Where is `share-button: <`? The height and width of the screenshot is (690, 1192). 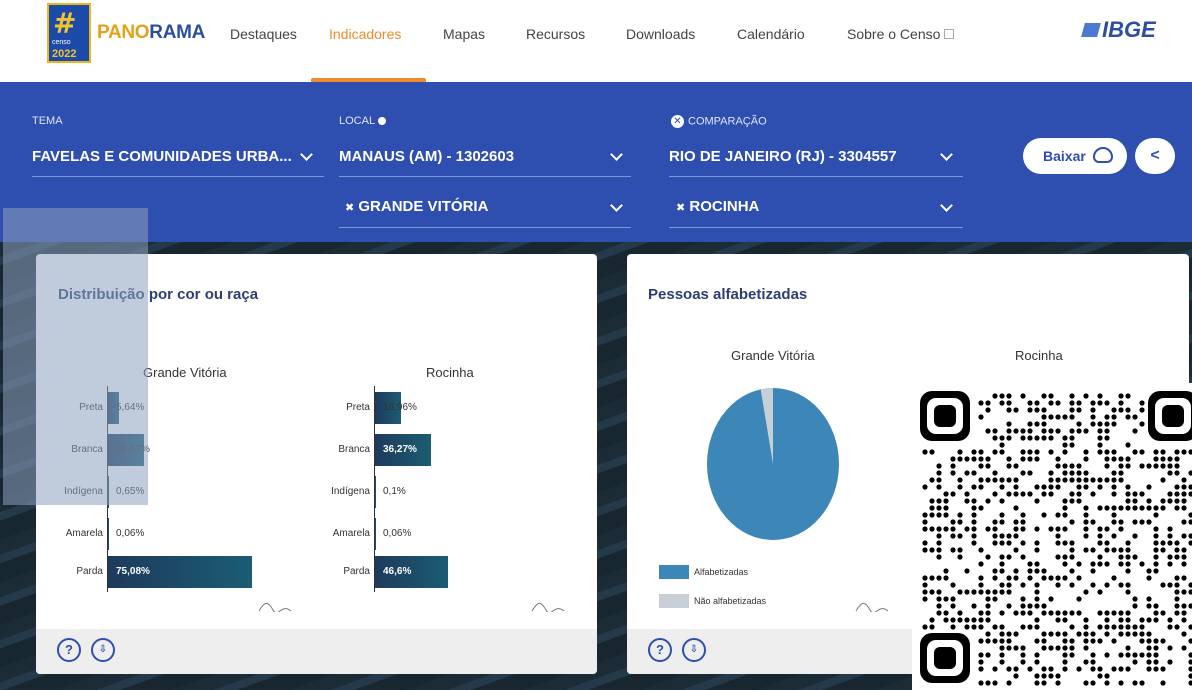
share-button: < is located at coordinates (1155, 156).